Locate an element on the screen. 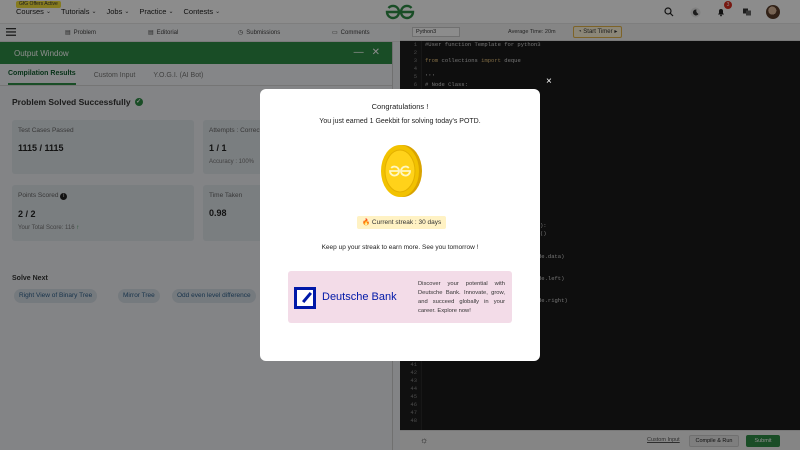 The image size is (800, 450). streak-badge: 🔥 Current streak : 30 days is located at coordinates (402, 222).